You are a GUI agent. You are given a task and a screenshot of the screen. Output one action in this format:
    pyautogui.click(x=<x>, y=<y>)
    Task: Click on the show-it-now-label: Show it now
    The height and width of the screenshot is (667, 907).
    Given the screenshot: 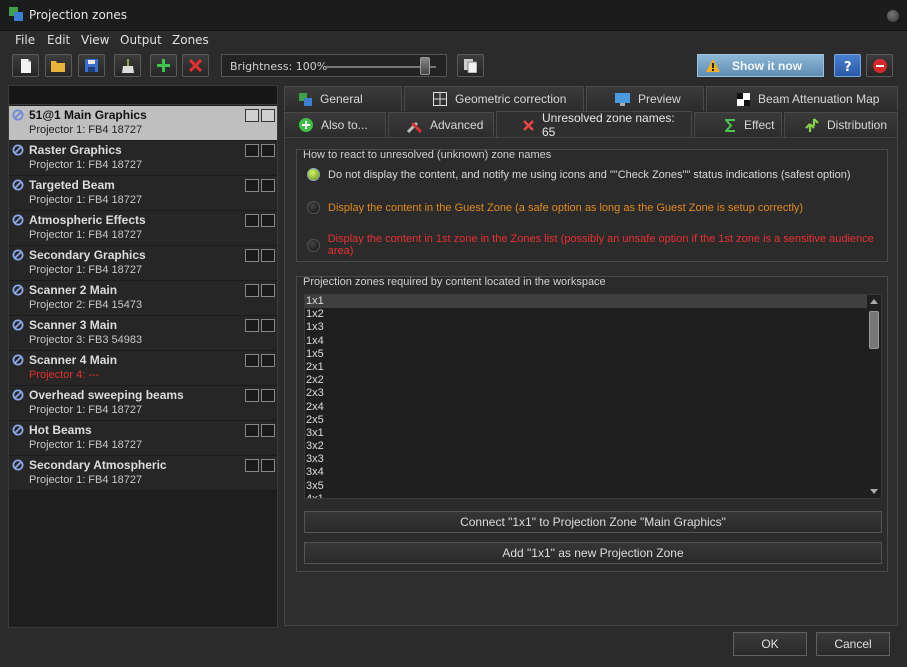 What is the action you would take?
    pyautogui.click(x=767, y=65)
    